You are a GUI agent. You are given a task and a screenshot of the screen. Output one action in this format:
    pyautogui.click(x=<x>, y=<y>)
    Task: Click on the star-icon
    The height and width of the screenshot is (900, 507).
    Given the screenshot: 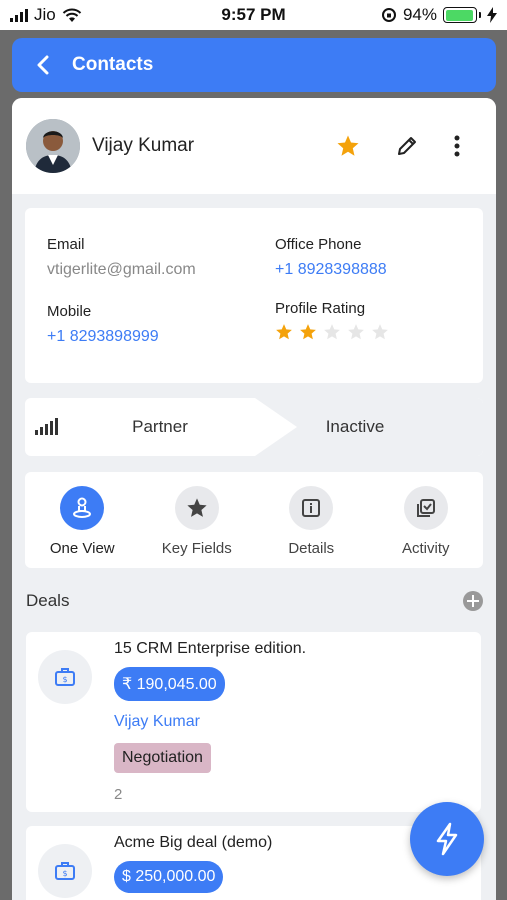 What is the action you would take?
    pyautogui.click(x=197, y=507)
    